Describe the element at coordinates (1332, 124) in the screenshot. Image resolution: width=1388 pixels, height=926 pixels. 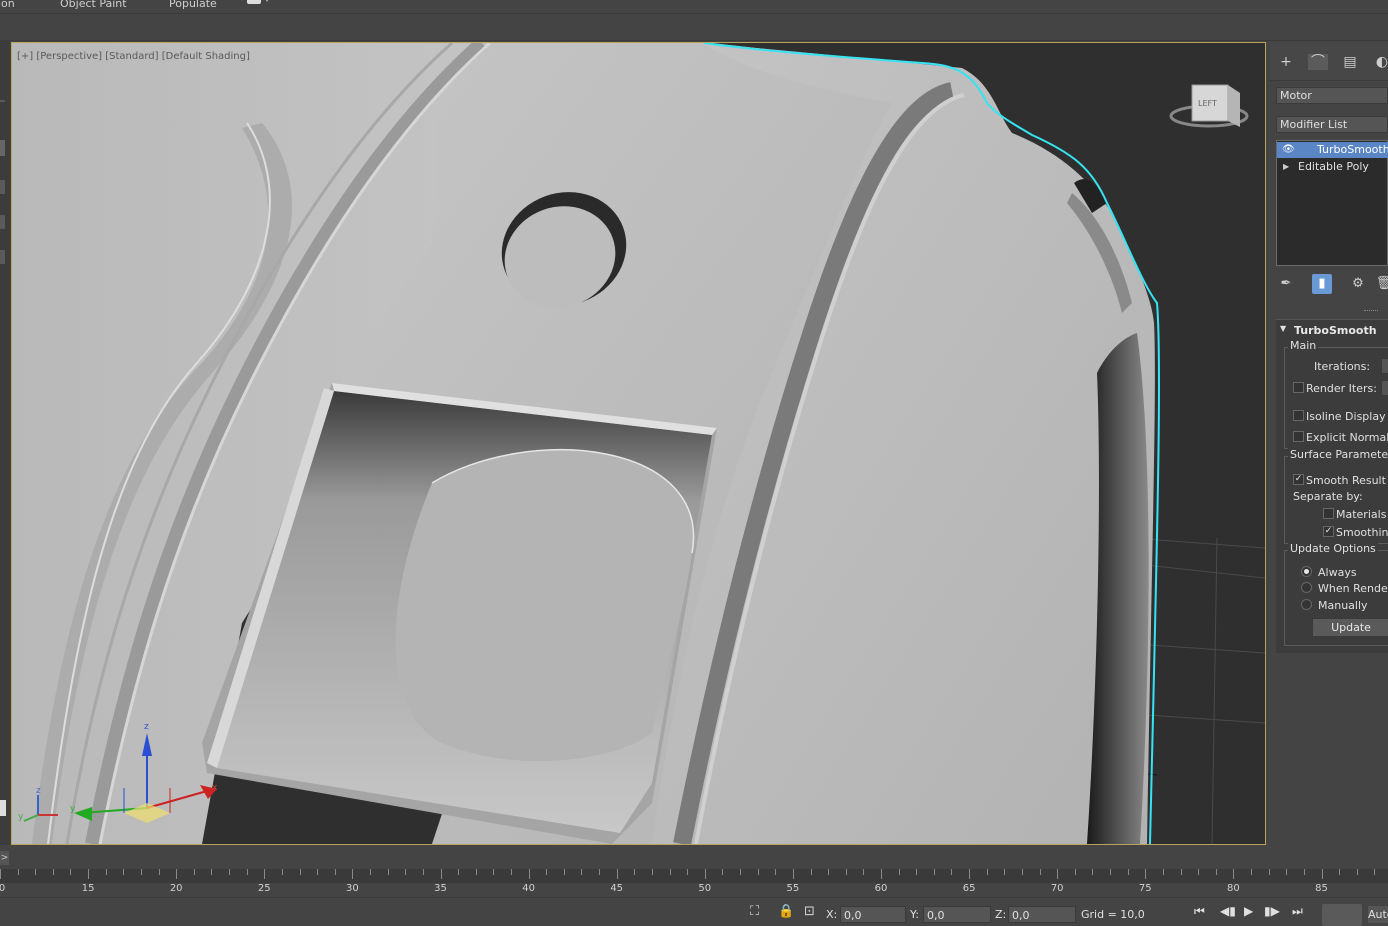
I see `modifier-list-dropdown: Modifier List` at that location.